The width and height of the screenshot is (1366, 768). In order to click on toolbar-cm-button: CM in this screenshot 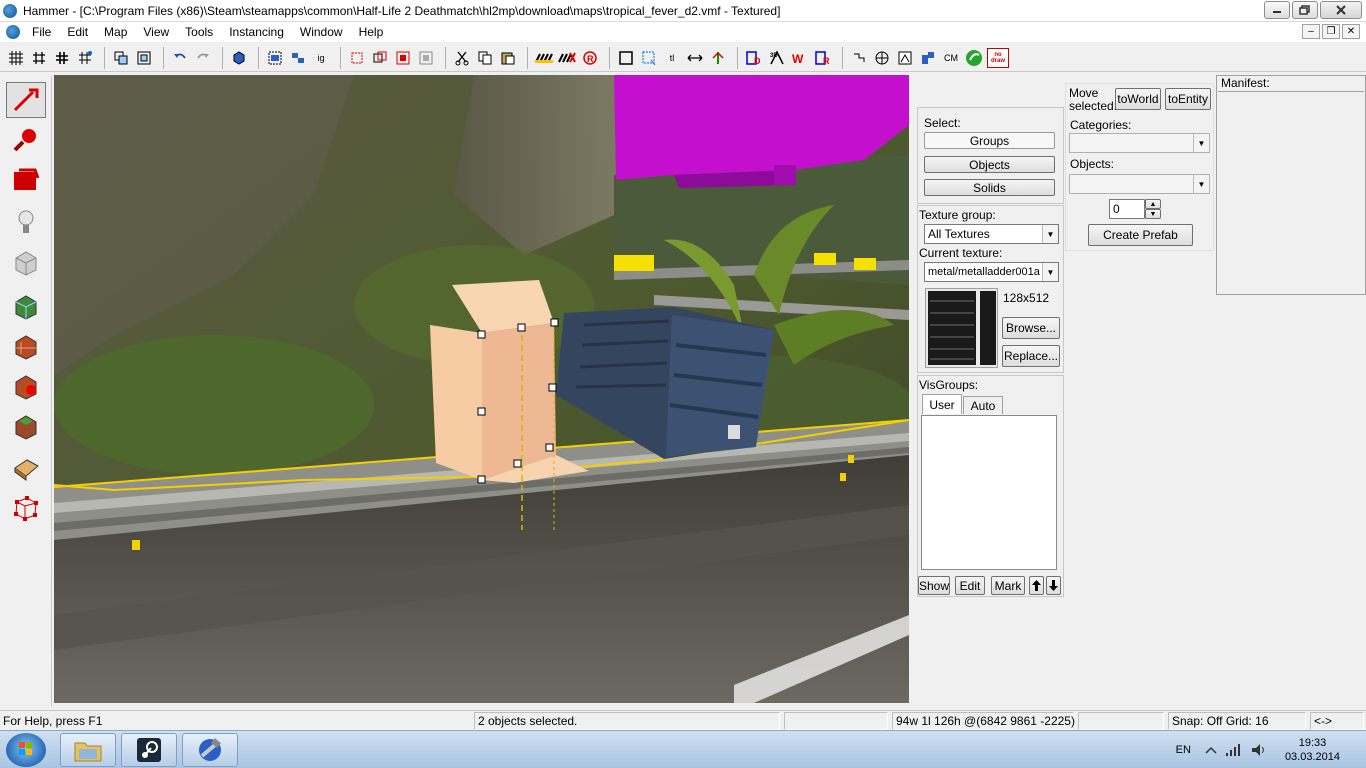, I will do `click(951, 58)`.